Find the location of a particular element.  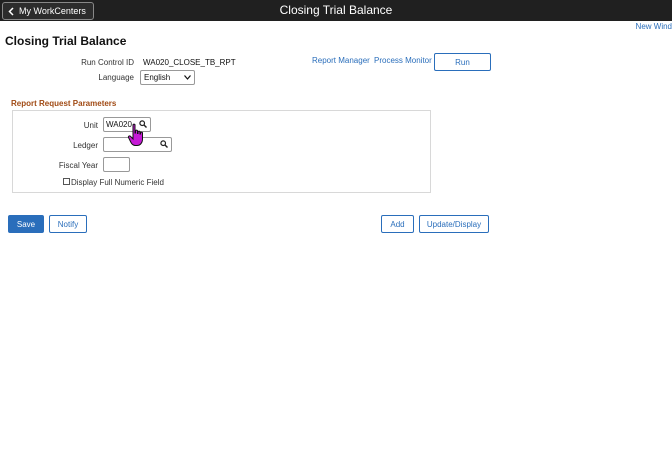

run-control-value: WA020_CLOSE_TB_RPT is located at coordinates (189, 62).